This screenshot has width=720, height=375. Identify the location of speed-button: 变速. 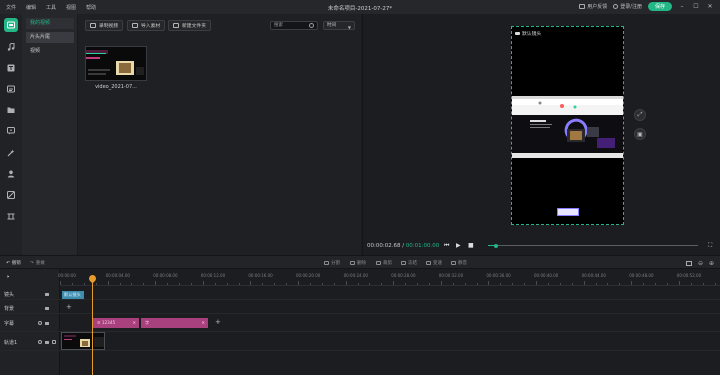
(434, 263).